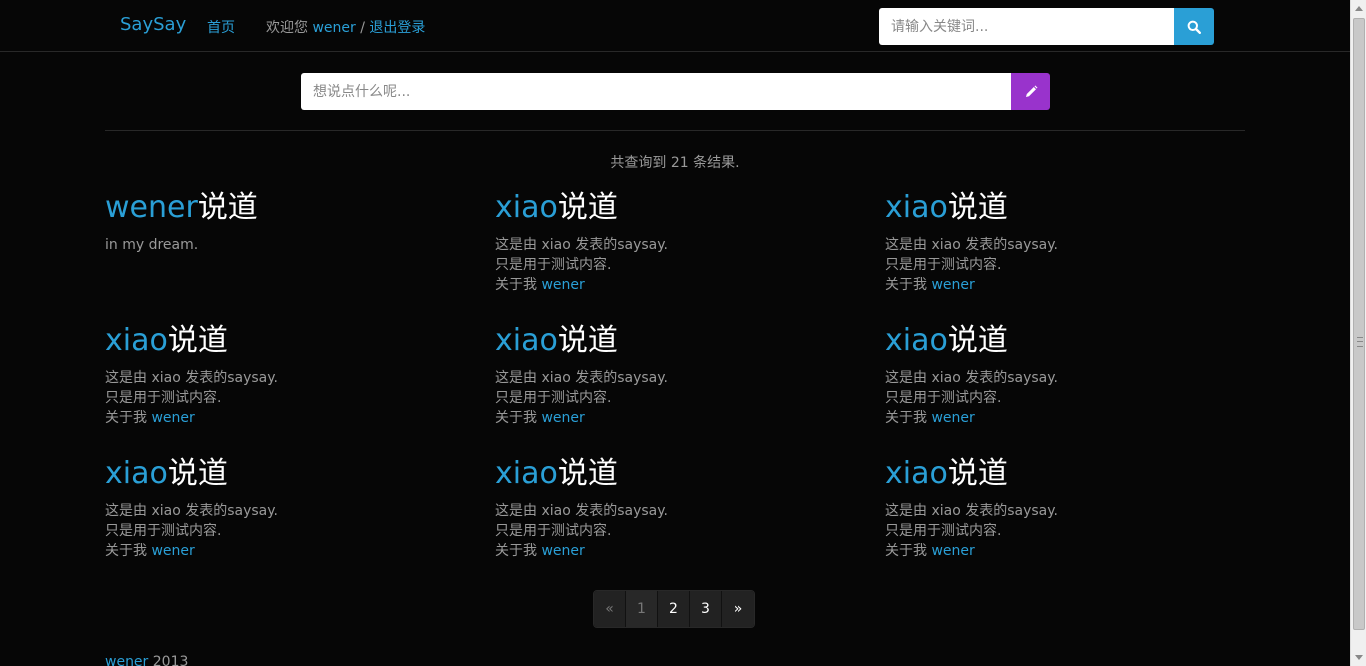 This screenshot has height=666, width=1366. Describe the element at coordinates (295, 245) in the screenshot. I see `card-body: in my dream.` at that location.